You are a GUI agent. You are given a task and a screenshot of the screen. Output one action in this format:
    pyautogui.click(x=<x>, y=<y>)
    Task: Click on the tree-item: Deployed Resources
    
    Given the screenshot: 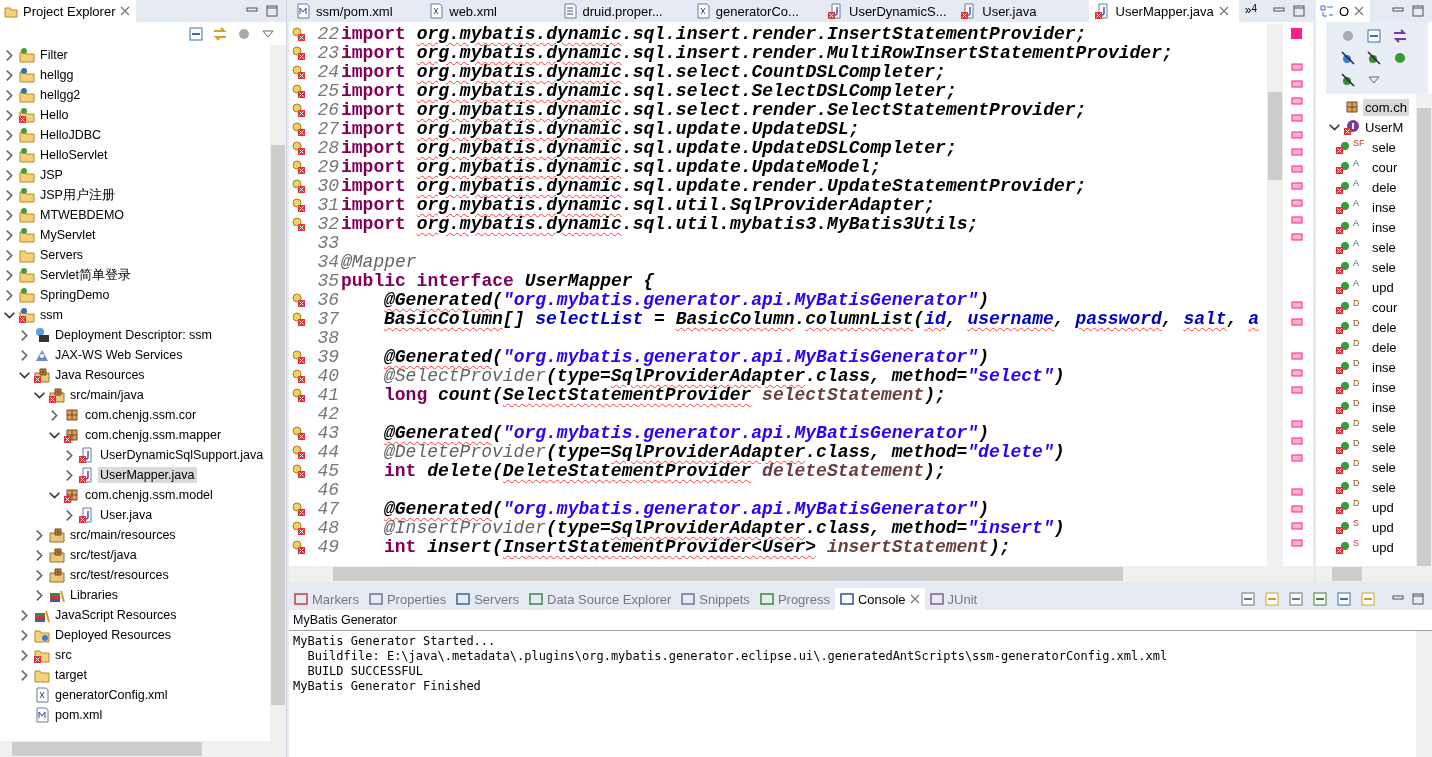 What is the action you would take?
    pyautogui.click(x=113, y=635)
    